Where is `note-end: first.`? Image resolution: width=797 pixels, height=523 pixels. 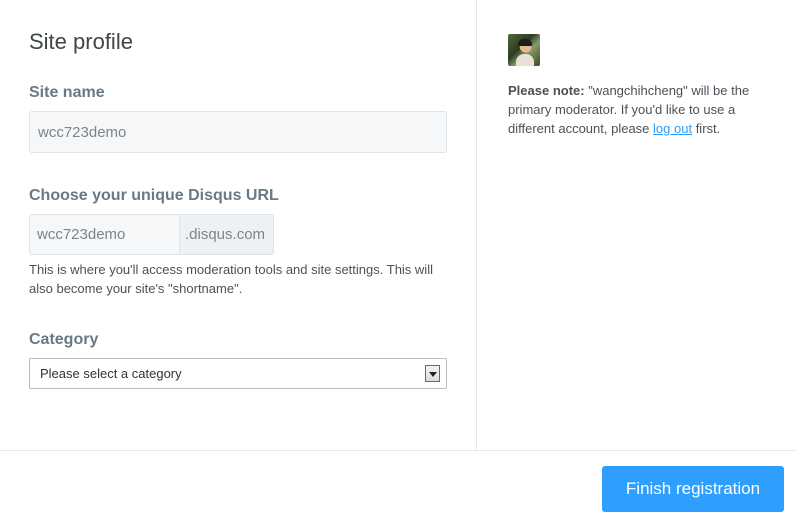 note-end: first. is located at coordinates (706, 128).